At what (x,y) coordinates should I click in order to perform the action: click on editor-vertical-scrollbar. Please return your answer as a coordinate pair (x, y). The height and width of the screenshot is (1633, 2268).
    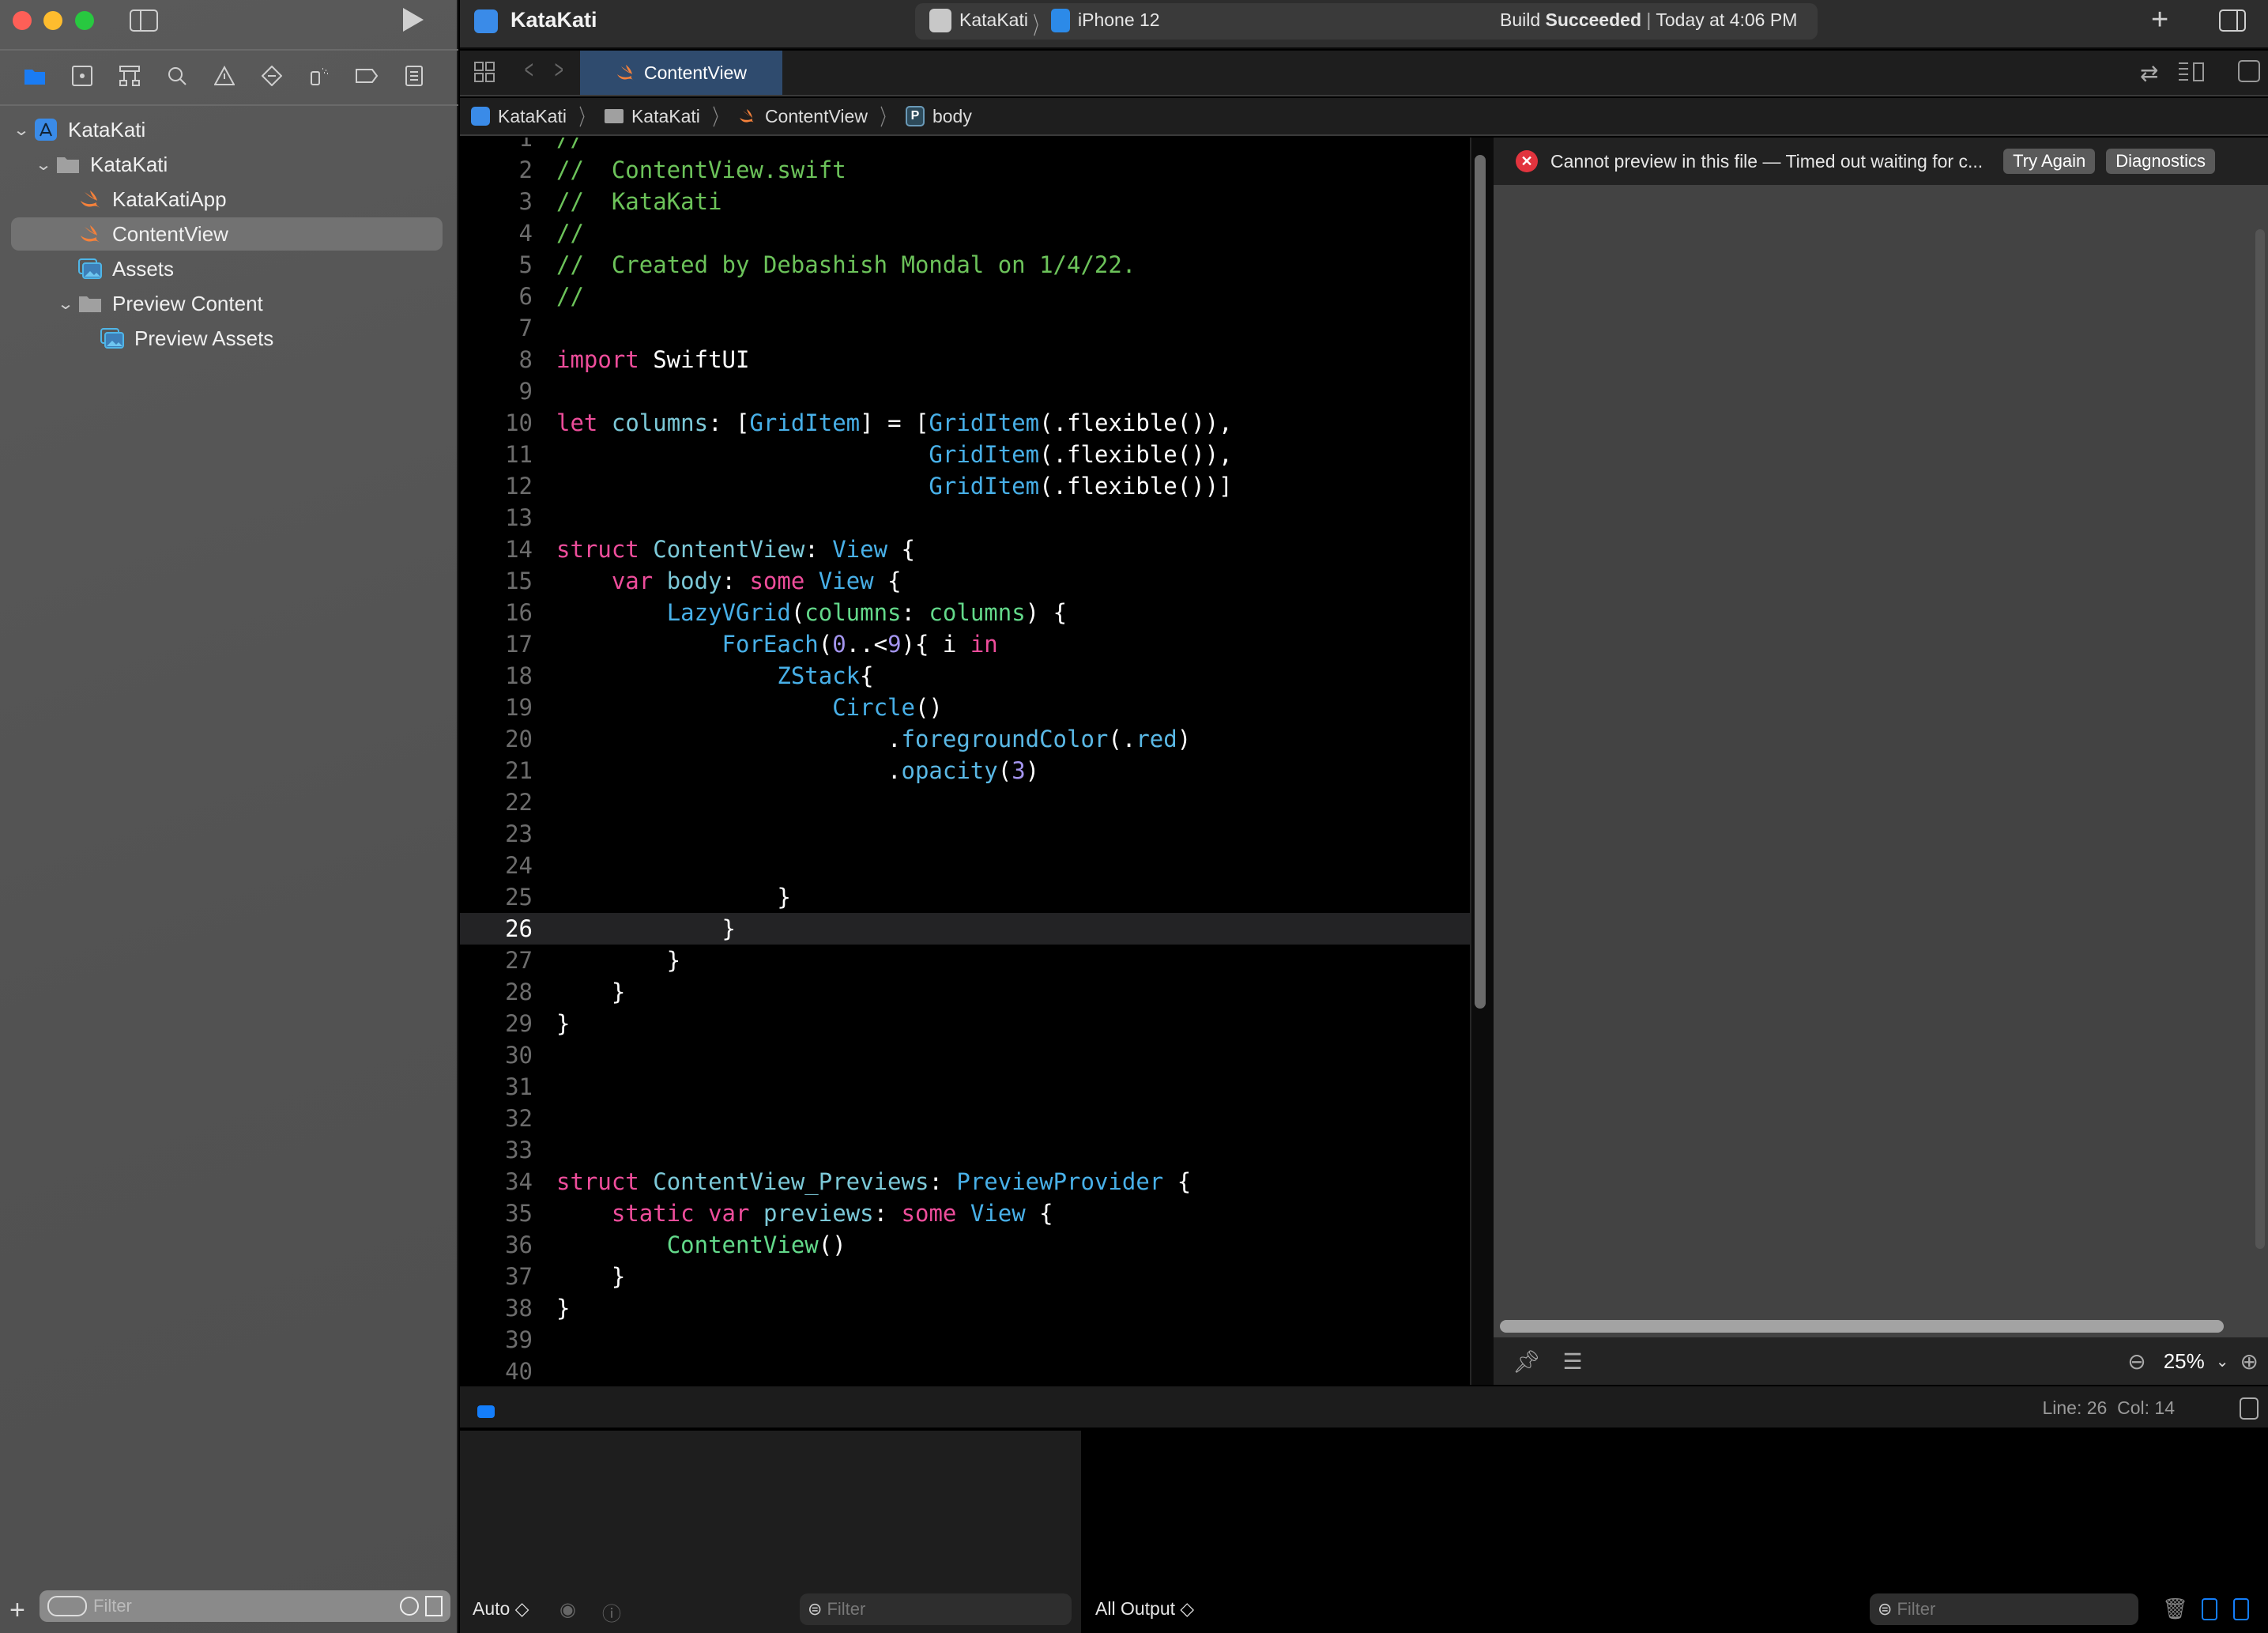
    Looking at the image, I should click on (1481, 582).